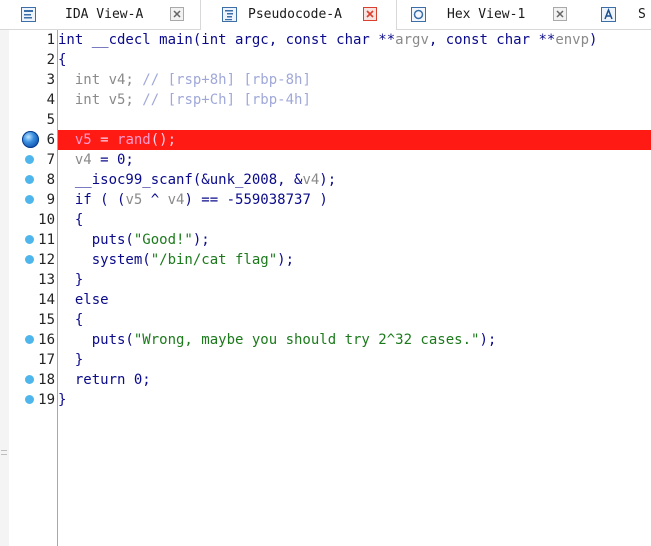 Image resolution: width=651 pixels, height=546 pixels. I want to click on code-token: =, so click(104, 140).